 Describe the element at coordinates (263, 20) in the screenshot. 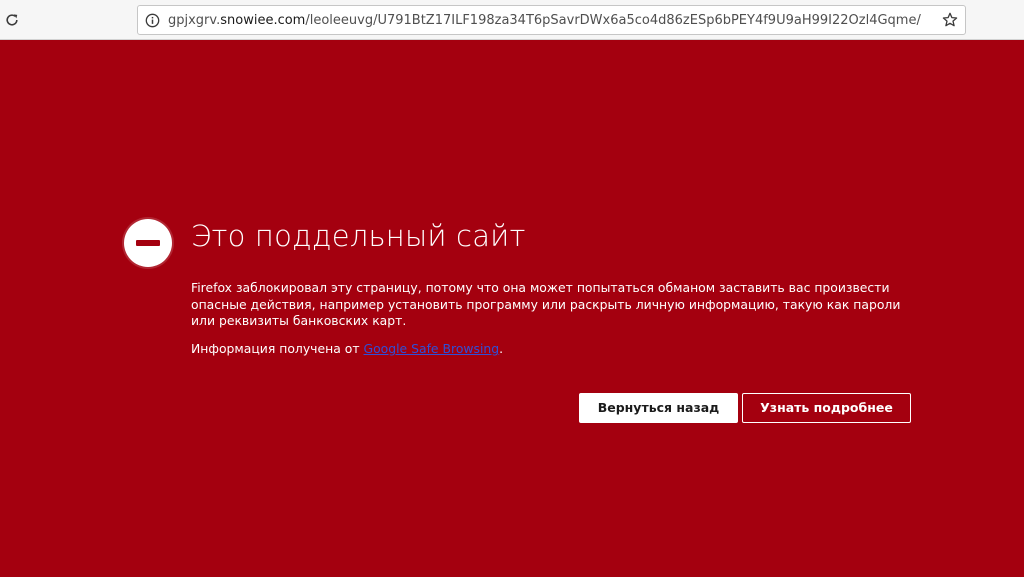

I see `url-domain: snowiee.com` at that location.